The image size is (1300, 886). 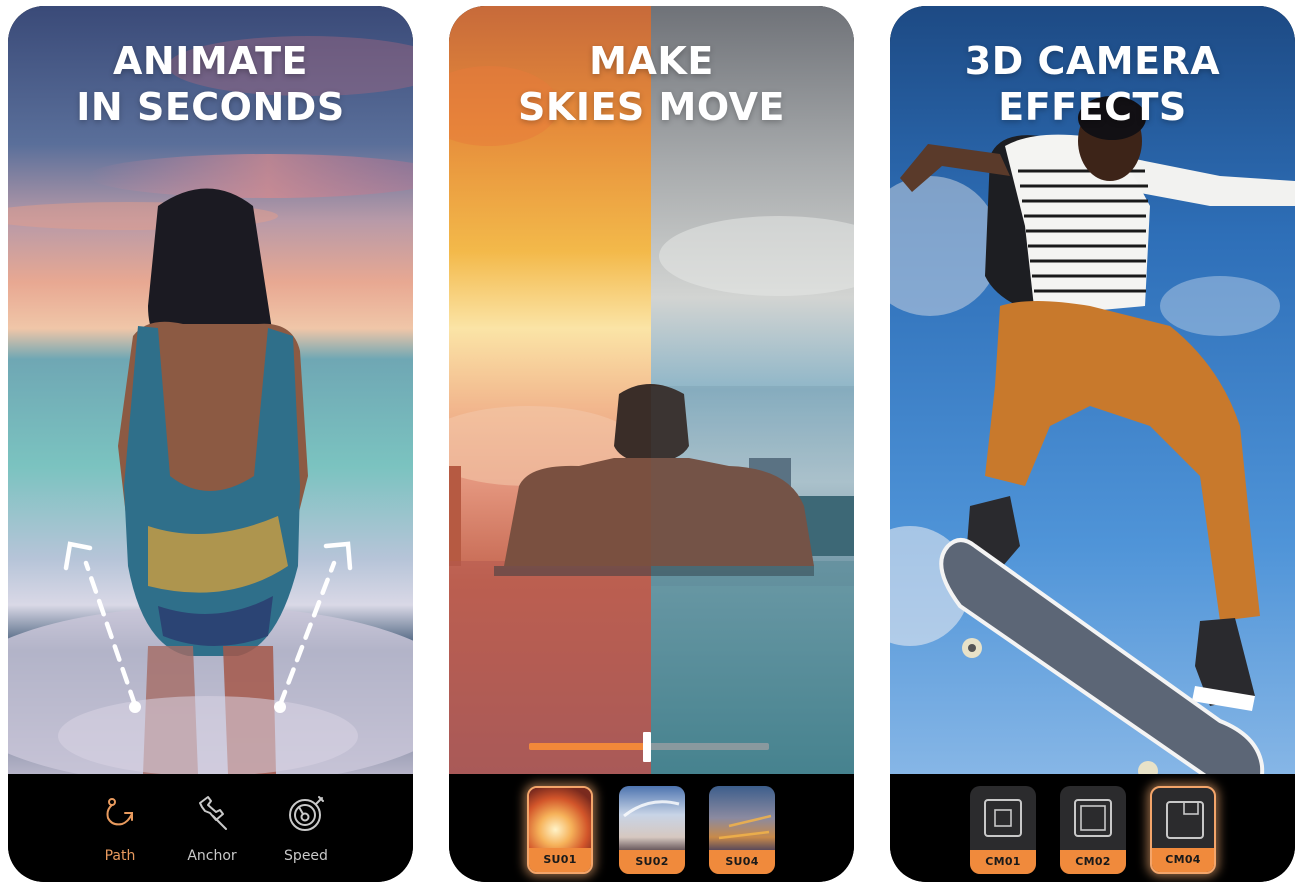 What do you see at coordinates (306, 813) in the screenshot?
I see `speedometer-icon` at bounding box center [306, 813].